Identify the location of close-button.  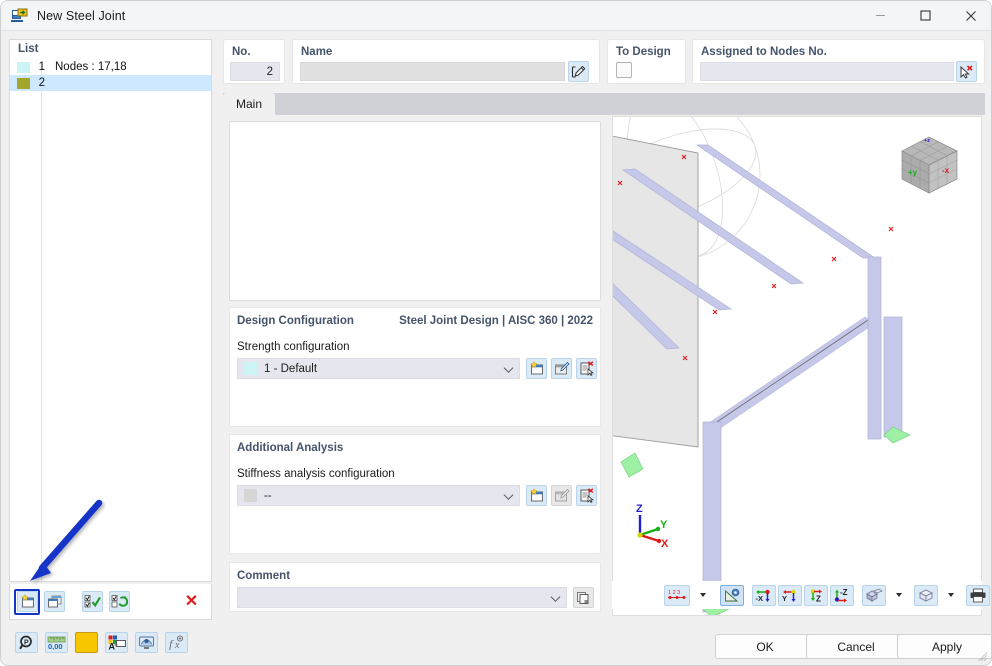
(969, 16).